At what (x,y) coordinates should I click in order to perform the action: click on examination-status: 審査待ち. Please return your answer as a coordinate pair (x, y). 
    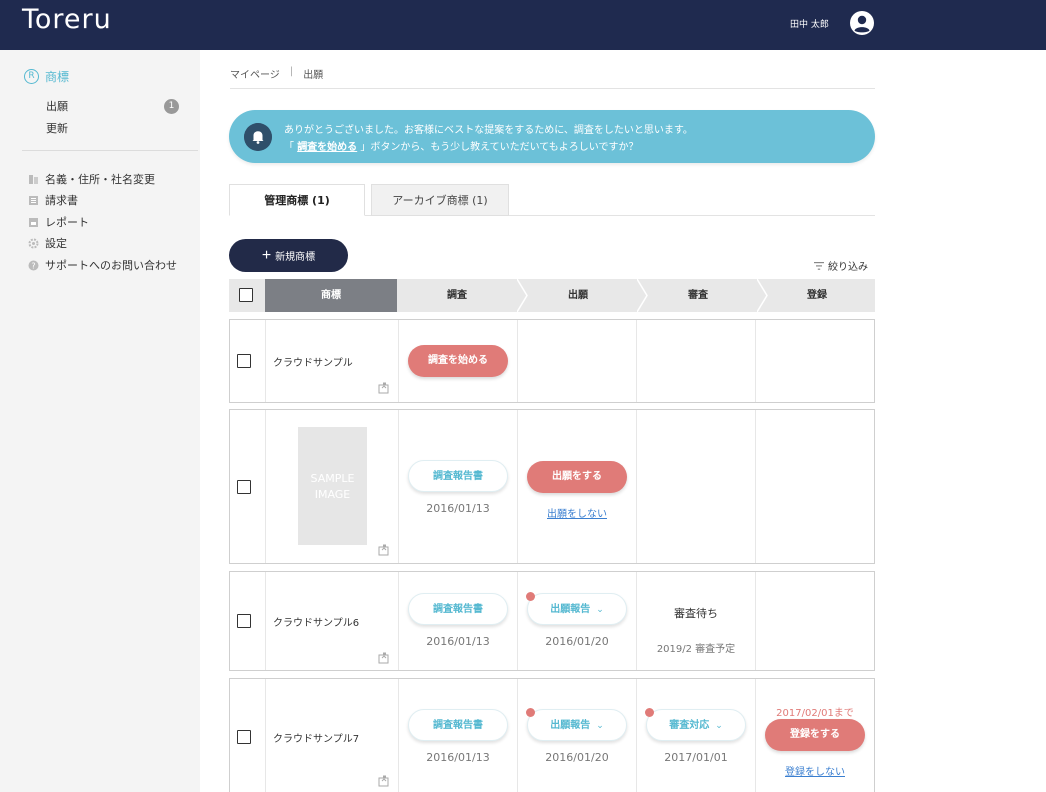
    Looking at the image, I should click on (696, 613).